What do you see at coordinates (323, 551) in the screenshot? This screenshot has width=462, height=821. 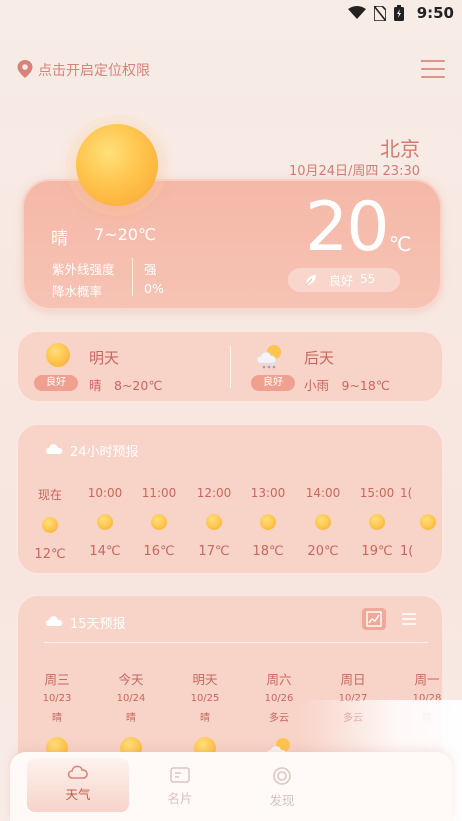 I see `hour-temp: 20℃` at bounding box center [323, 551].